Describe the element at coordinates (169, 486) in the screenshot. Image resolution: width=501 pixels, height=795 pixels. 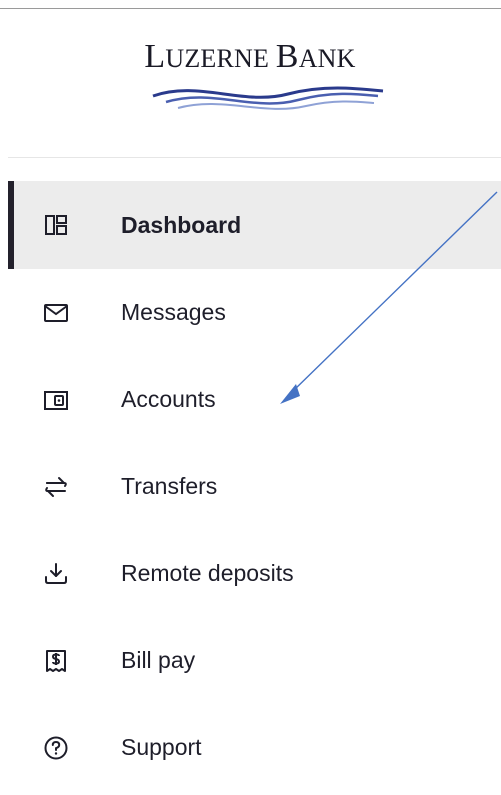
I see `sidebar-item-label: Transfers` at that location.